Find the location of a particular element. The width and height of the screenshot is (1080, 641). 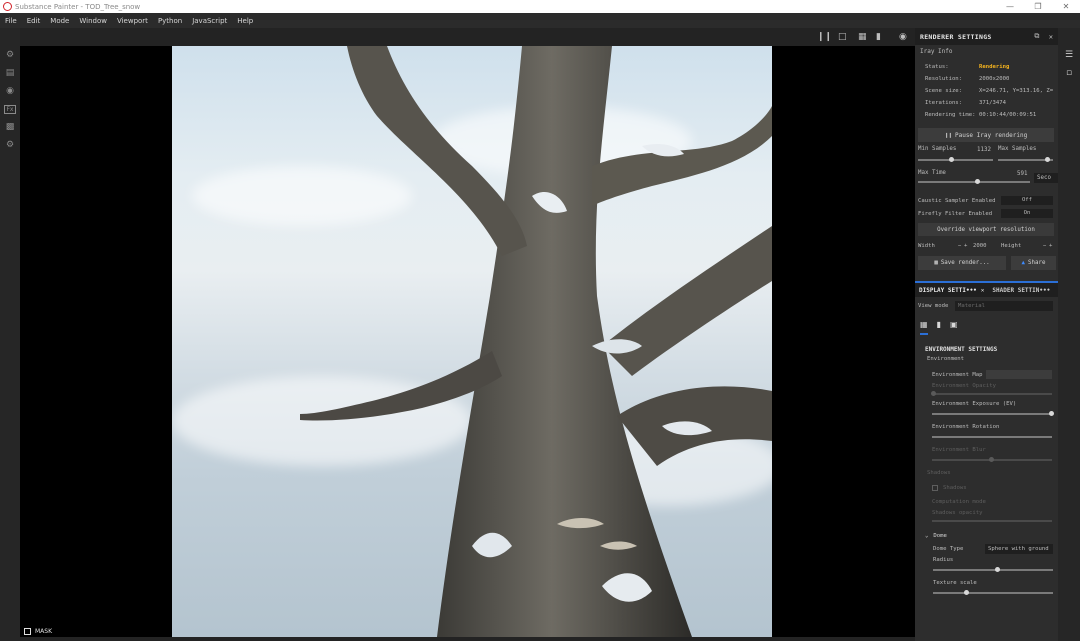

env-map-row: Environment Map is located at coordinates (986, 374).